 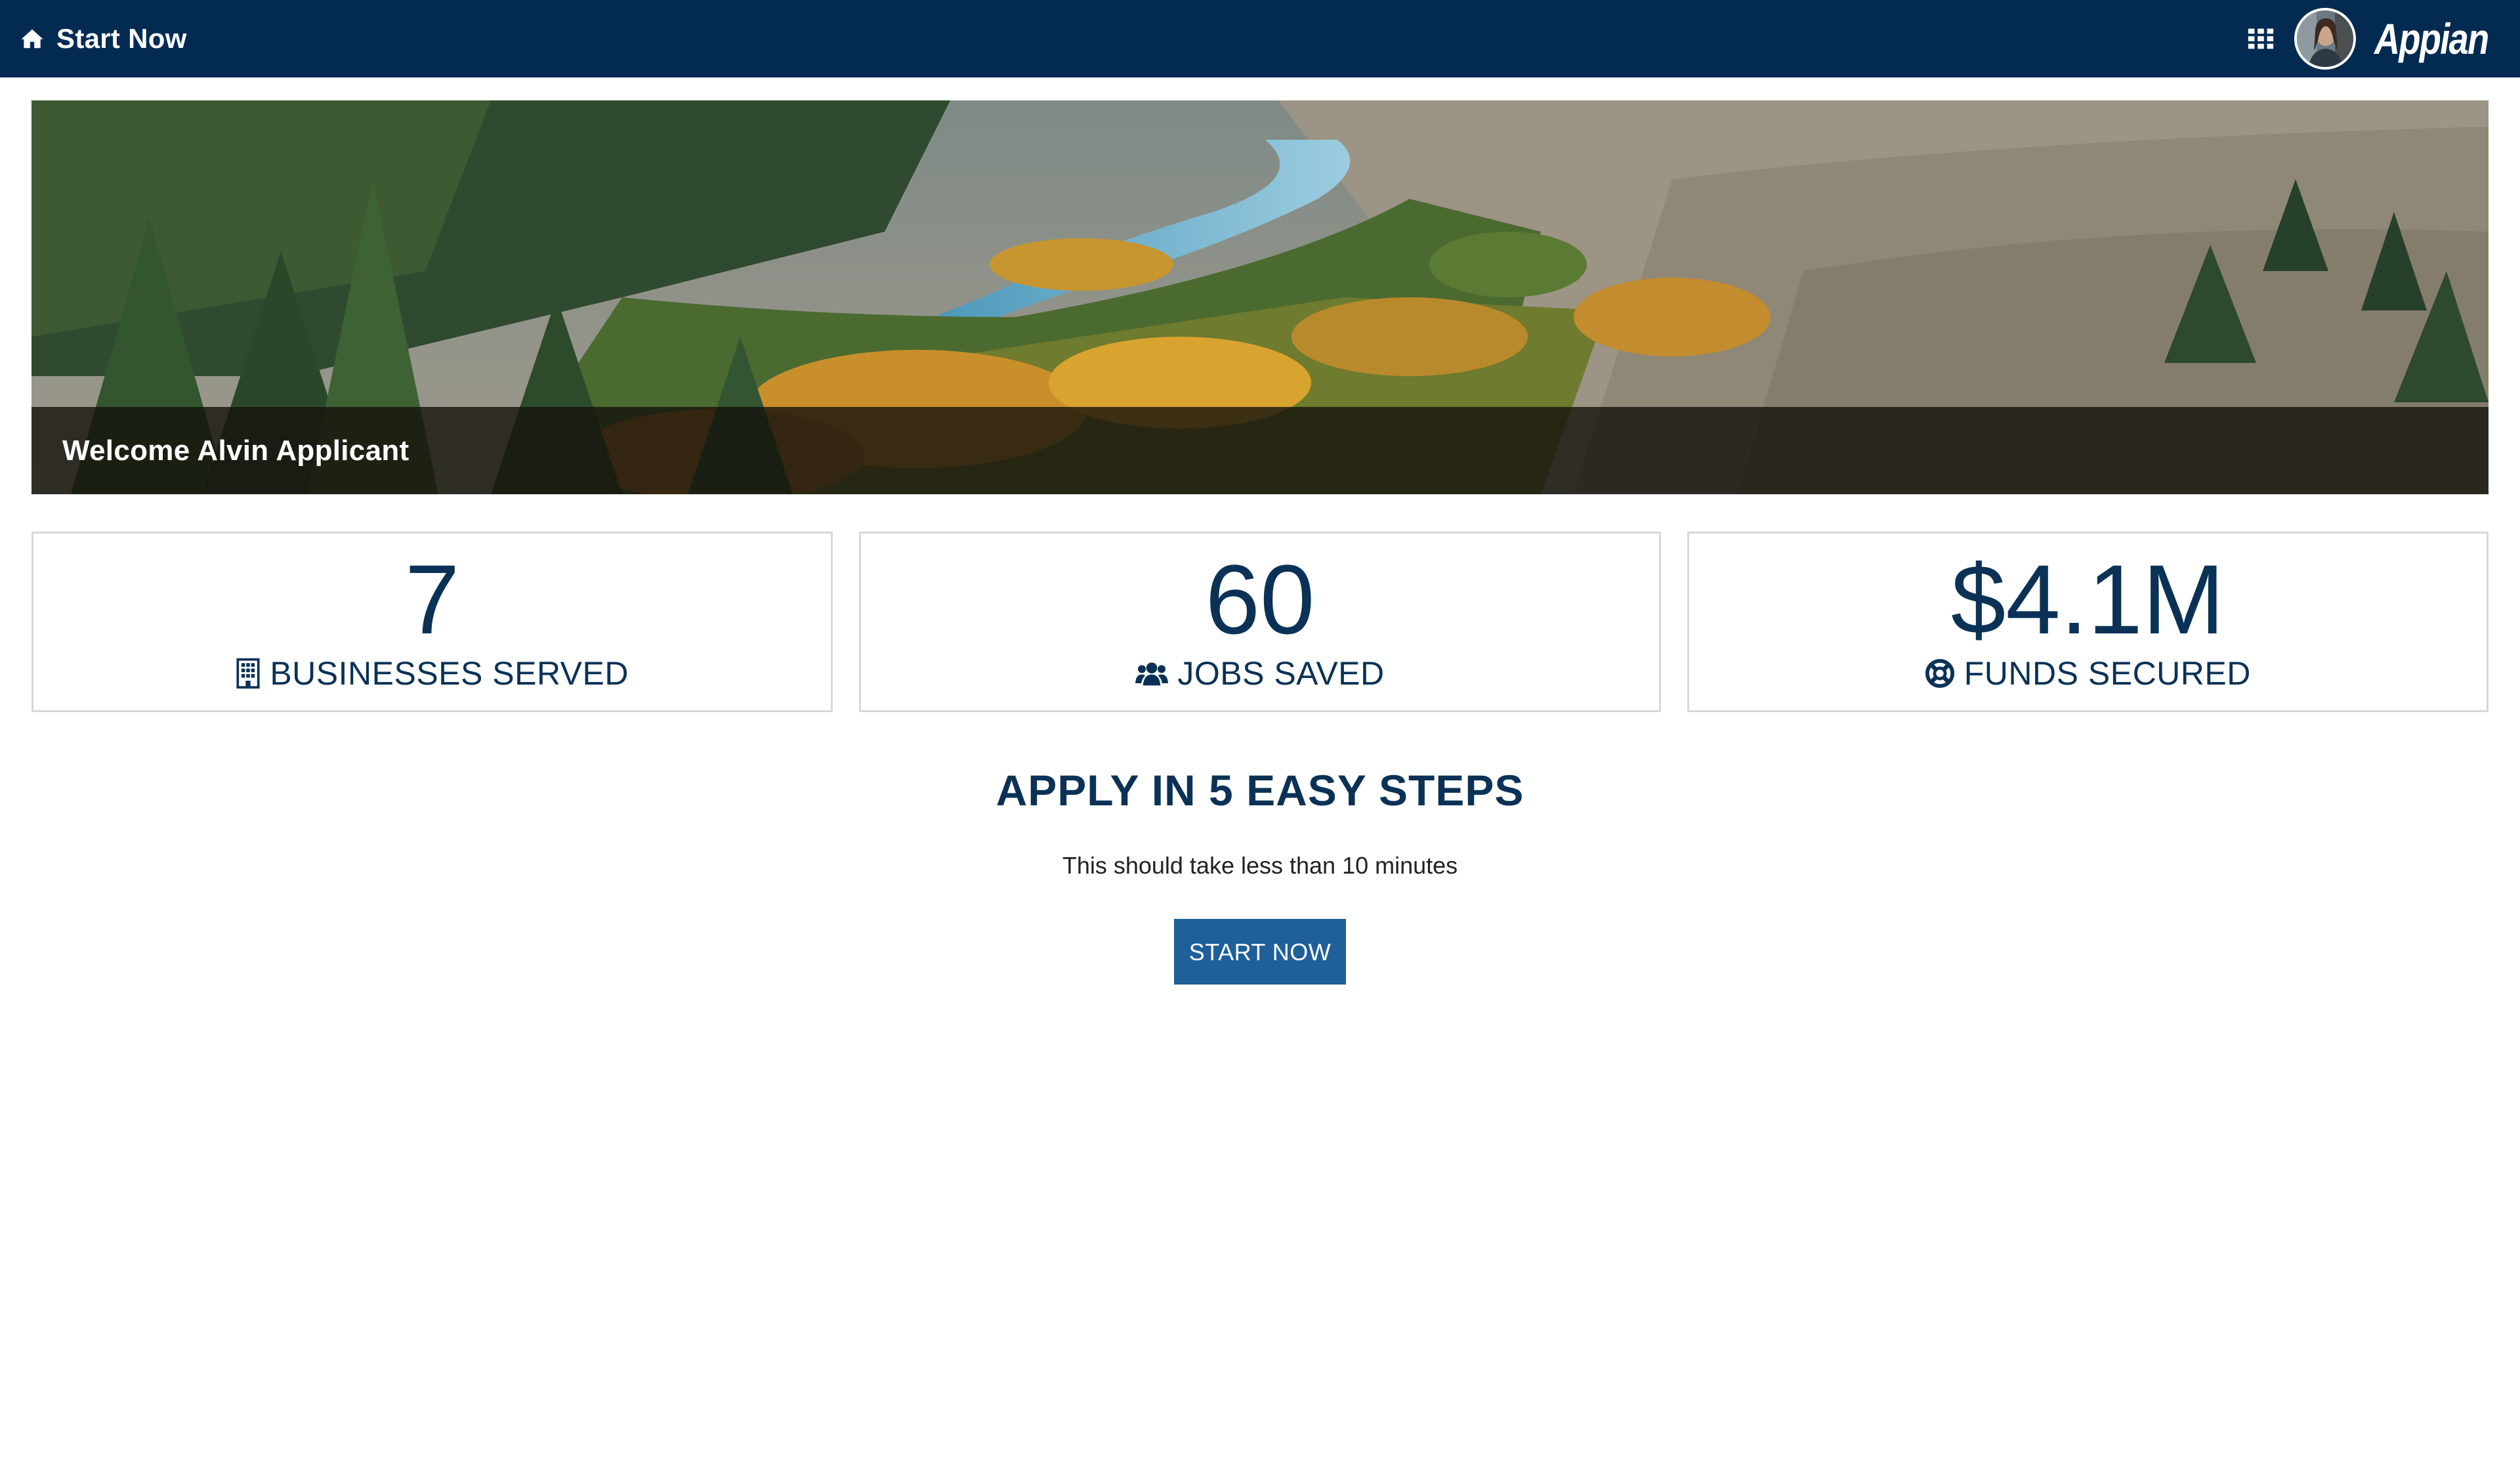 I want to click on stat-value: 7, so click(x=432, y=599).